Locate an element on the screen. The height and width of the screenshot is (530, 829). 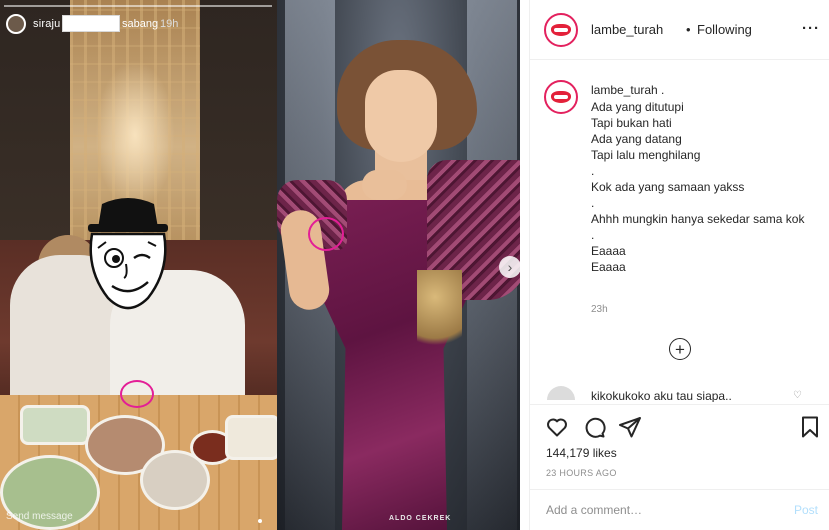
story-progress-bar is located at coordinates (138, 6).